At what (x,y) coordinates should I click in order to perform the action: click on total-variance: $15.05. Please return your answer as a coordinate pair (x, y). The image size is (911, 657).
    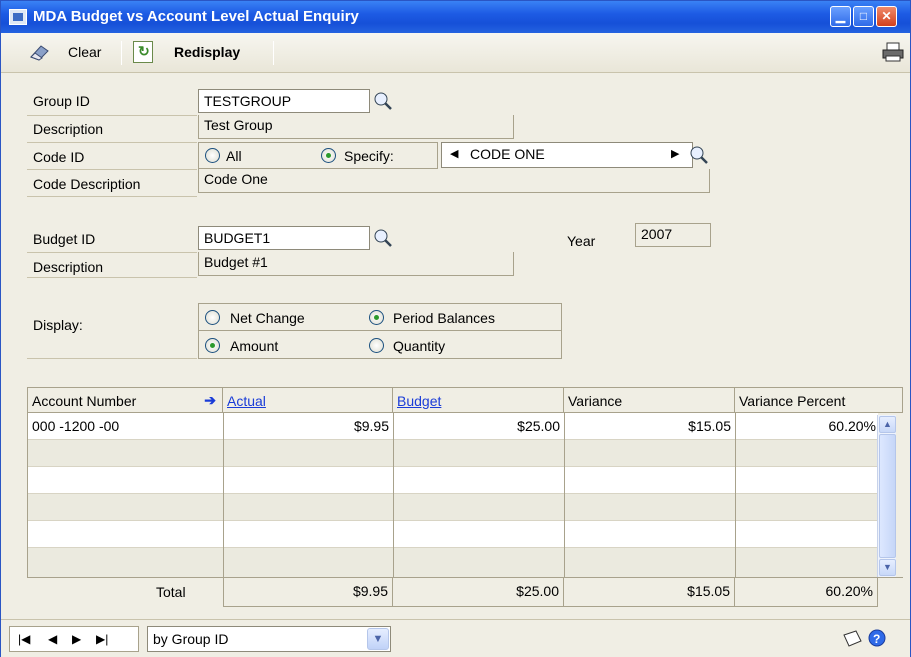
    Looking at the image, I should click on (649, 592).